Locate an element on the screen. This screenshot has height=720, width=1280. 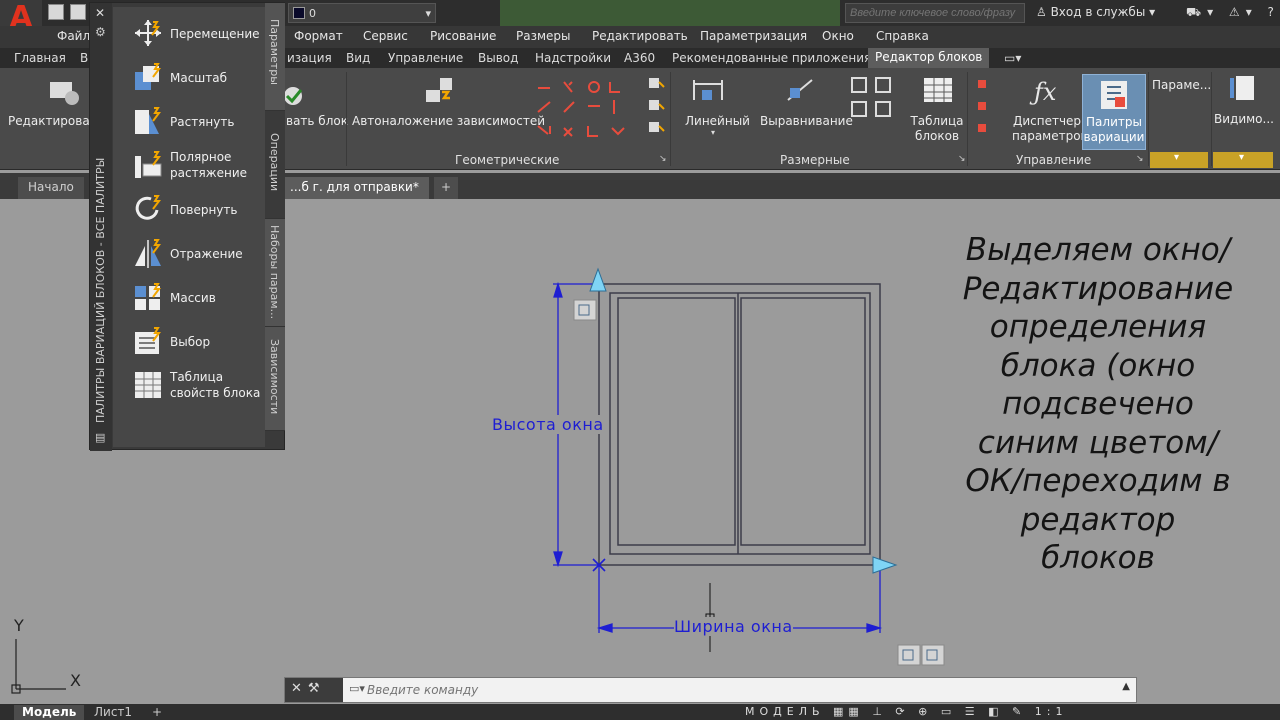
autoconstrain-button: Автоналожение зависимостей is located at coordinates (448, 121).